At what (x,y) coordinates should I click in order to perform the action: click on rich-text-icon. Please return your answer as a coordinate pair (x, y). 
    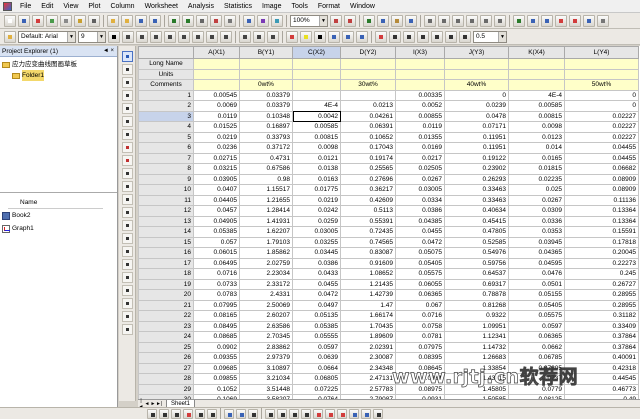
    Looking at the image, I should click on (362, 36).